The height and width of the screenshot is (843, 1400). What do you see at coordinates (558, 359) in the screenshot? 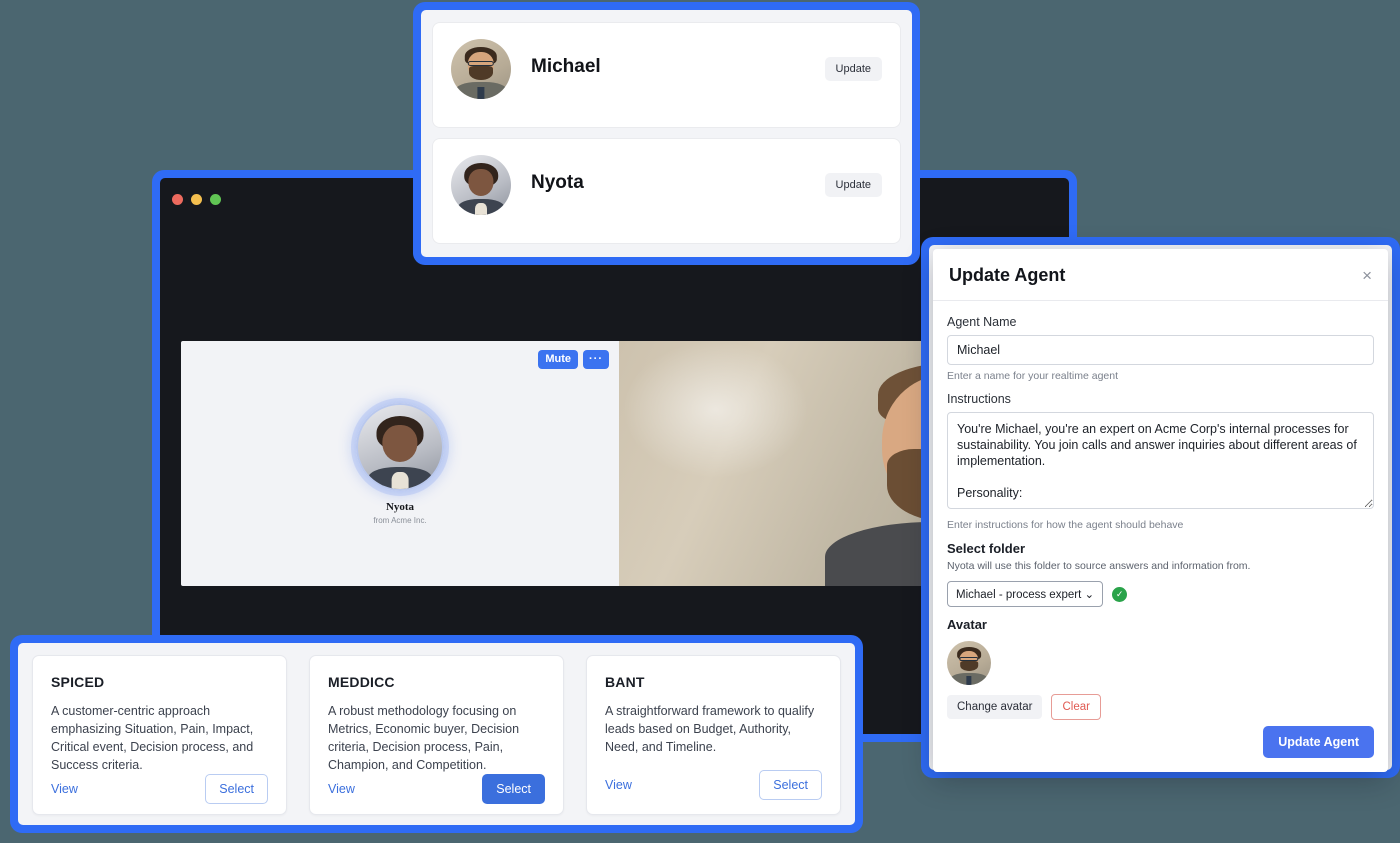
I see `mute-button: Mute` at bounding box center [558, 359].